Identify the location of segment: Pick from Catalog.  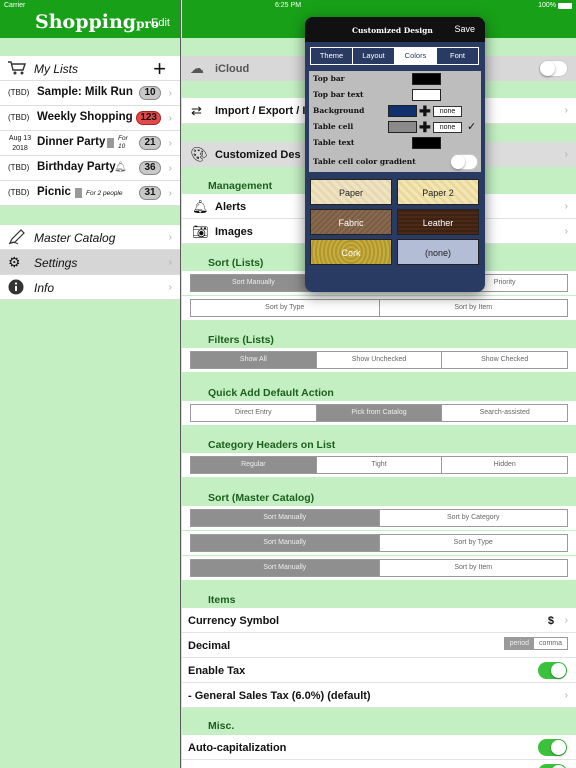
(379, 413).